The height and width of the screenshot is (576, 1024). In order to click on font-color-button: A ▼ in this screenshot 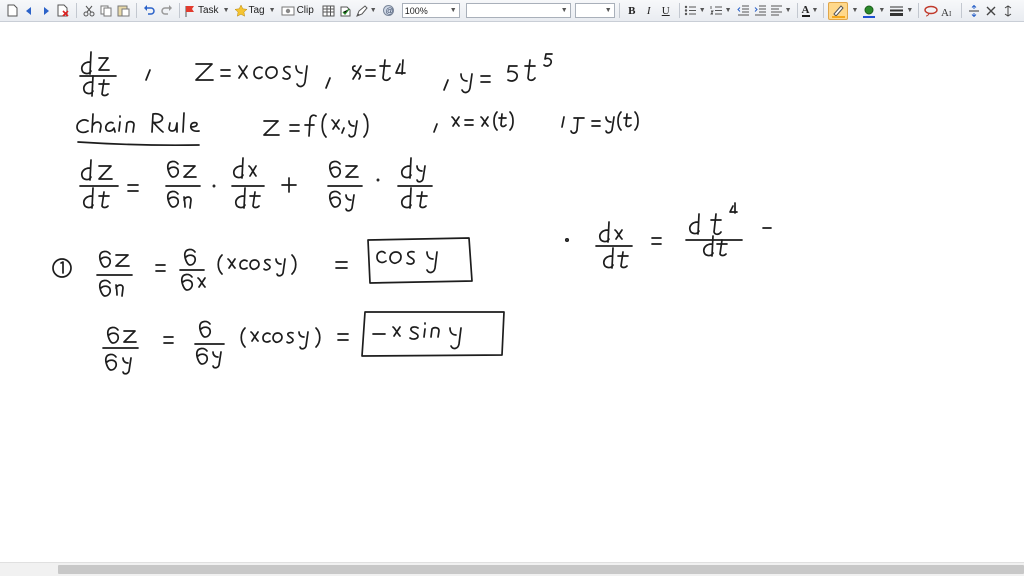, I will do `click(810, 11)`.